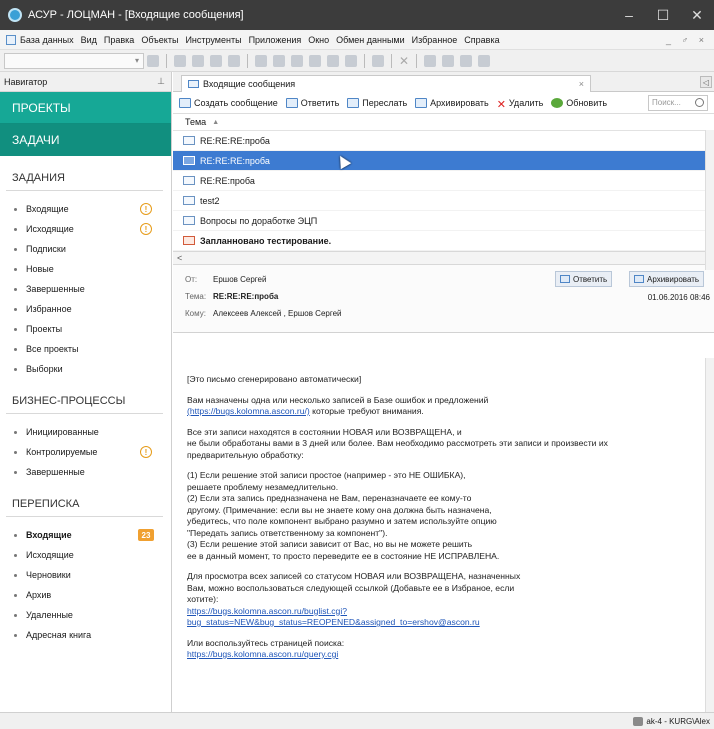 This screenshot has width=714, height=729. What do you see at coordinates (85, 82) in the screenshot?
I see `navigator-header: Навигатор ⊥` at bounding box center [85, 82].